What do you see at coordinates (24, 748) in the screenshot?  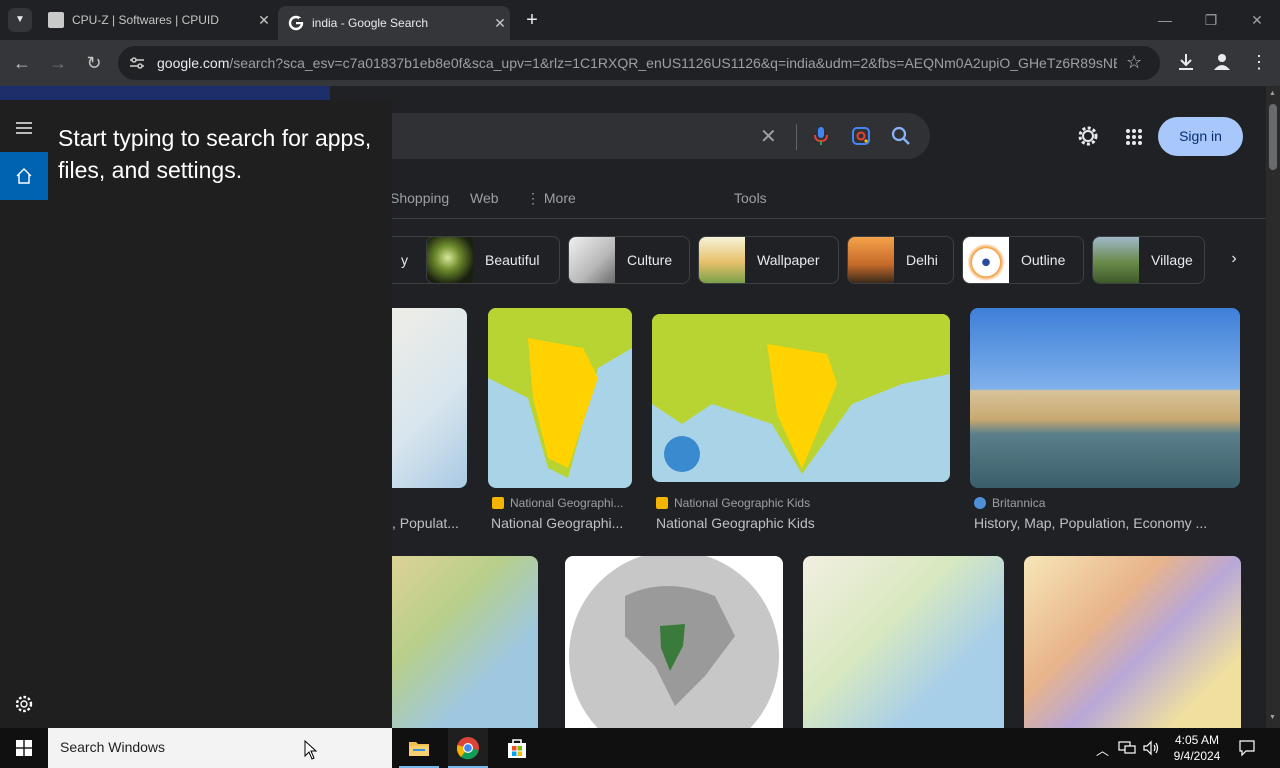 I see `start-button` at bounding box center [24, 748].